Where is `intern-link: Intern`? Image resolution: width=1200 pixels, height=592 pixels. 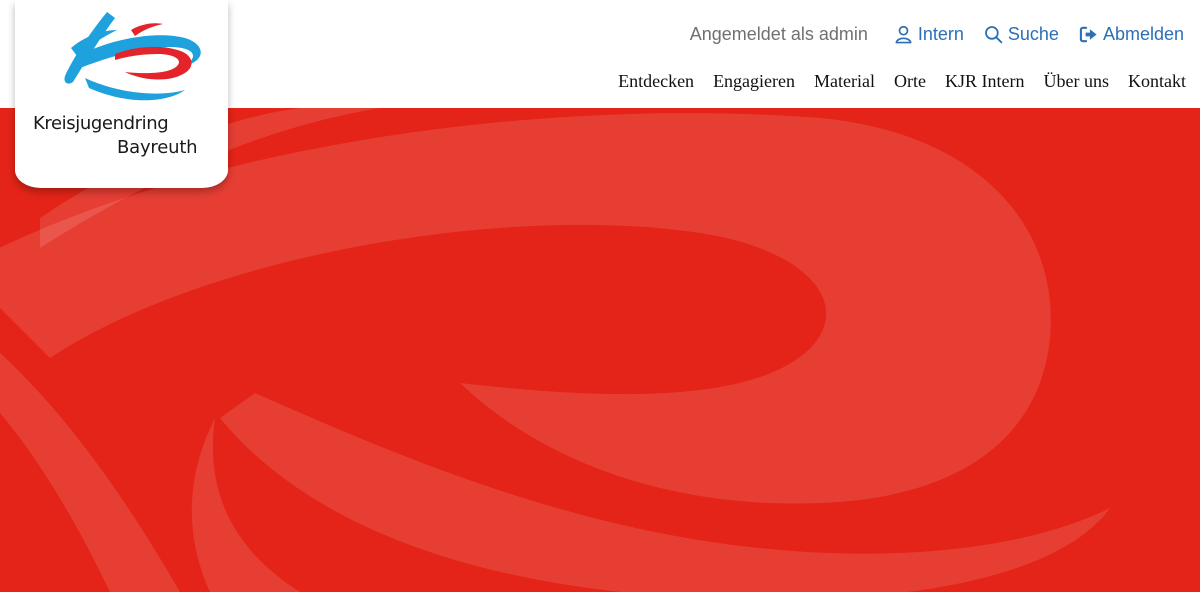 intern-link: Intern is located at coordinates (929, 34).